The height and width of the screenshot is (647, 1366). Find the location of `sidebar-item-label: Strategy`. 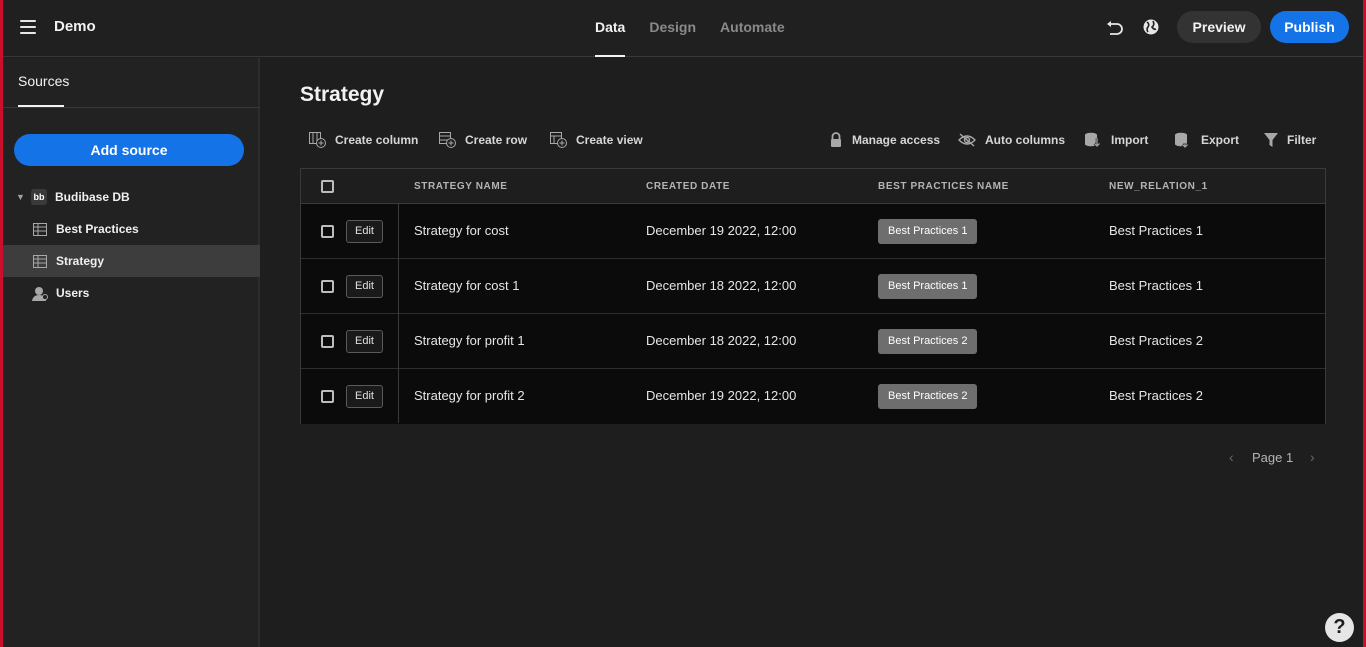

sidebar-item-label: Strategy is located at coordinates (80, 261).